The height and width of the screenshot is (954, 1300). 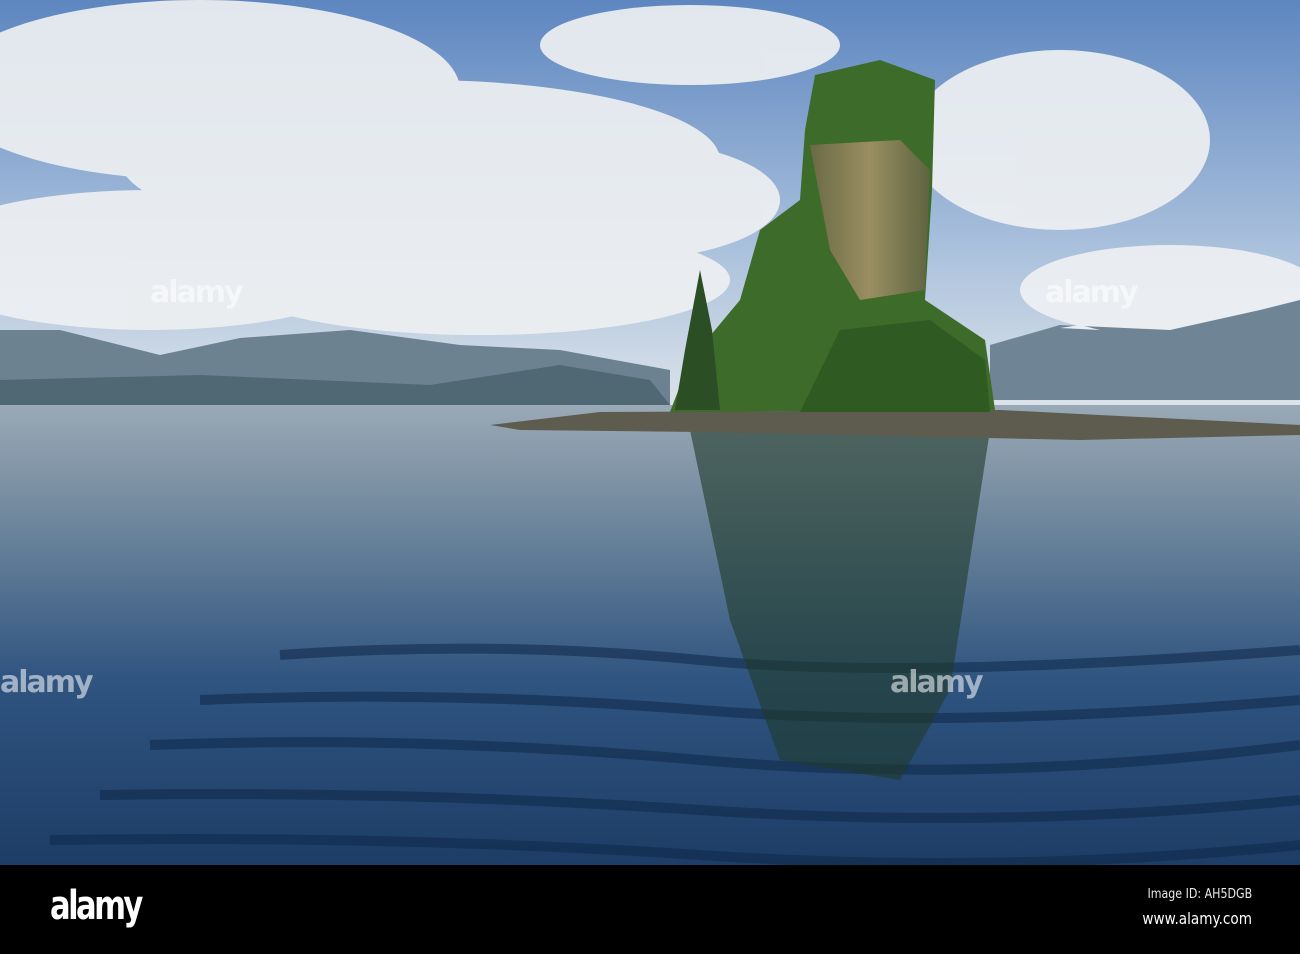 What do you see at coordinates (1197, 918) in the screenshot?
I see `site-url: www.alamy.com` at bounding box center [1197, 918].